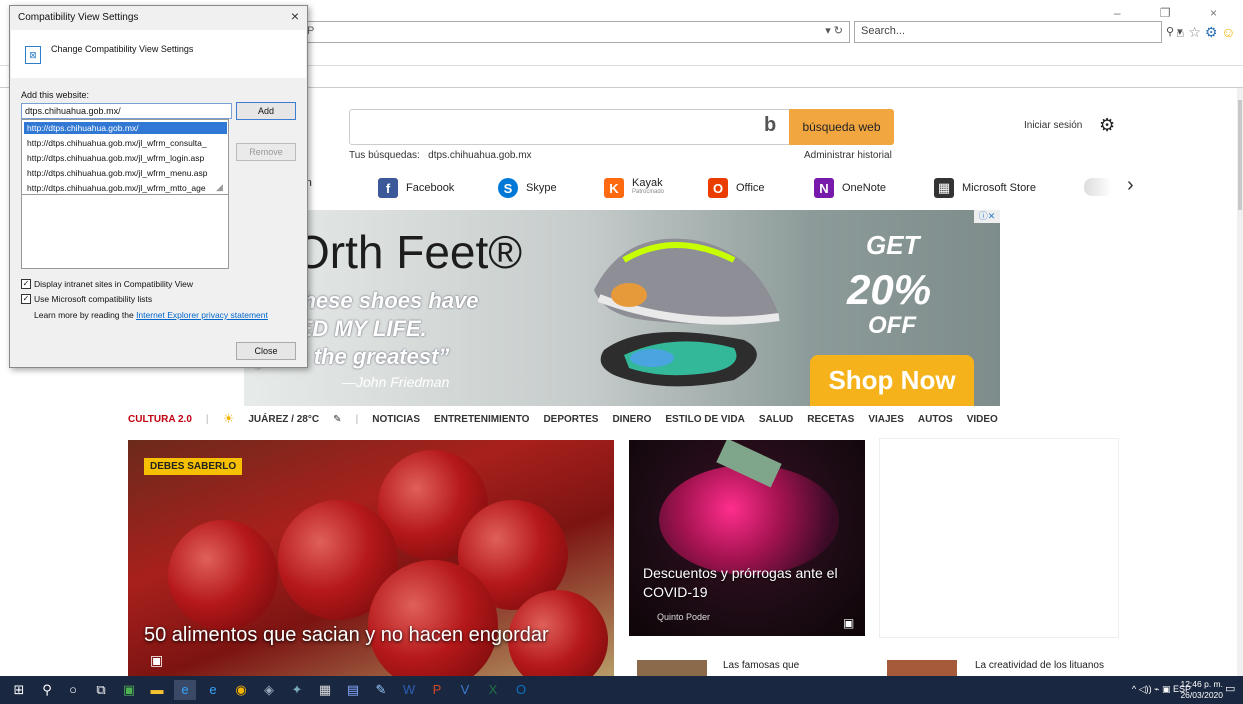 This screenshot has height=704, width=1243. What do you see at coordinates (396, 419) in the screenshot?
I see `nav-item: NOTICIAS` at bounding box center [396, 419].